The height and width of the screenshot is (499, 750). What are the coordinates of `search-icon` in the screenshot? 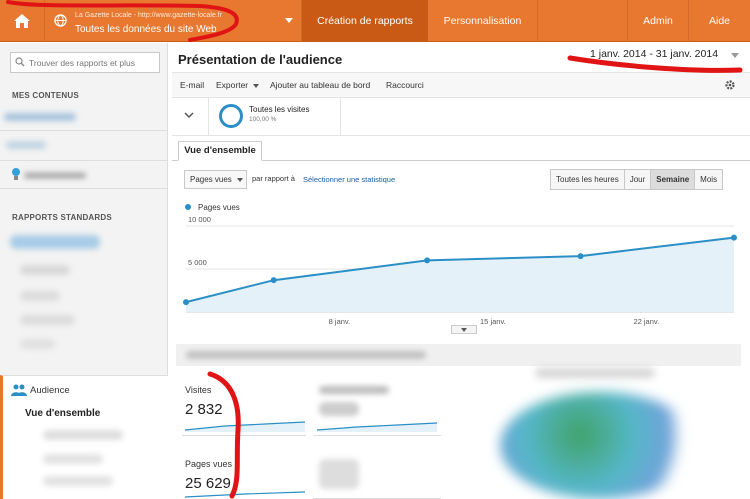 It's located at (20, 62).